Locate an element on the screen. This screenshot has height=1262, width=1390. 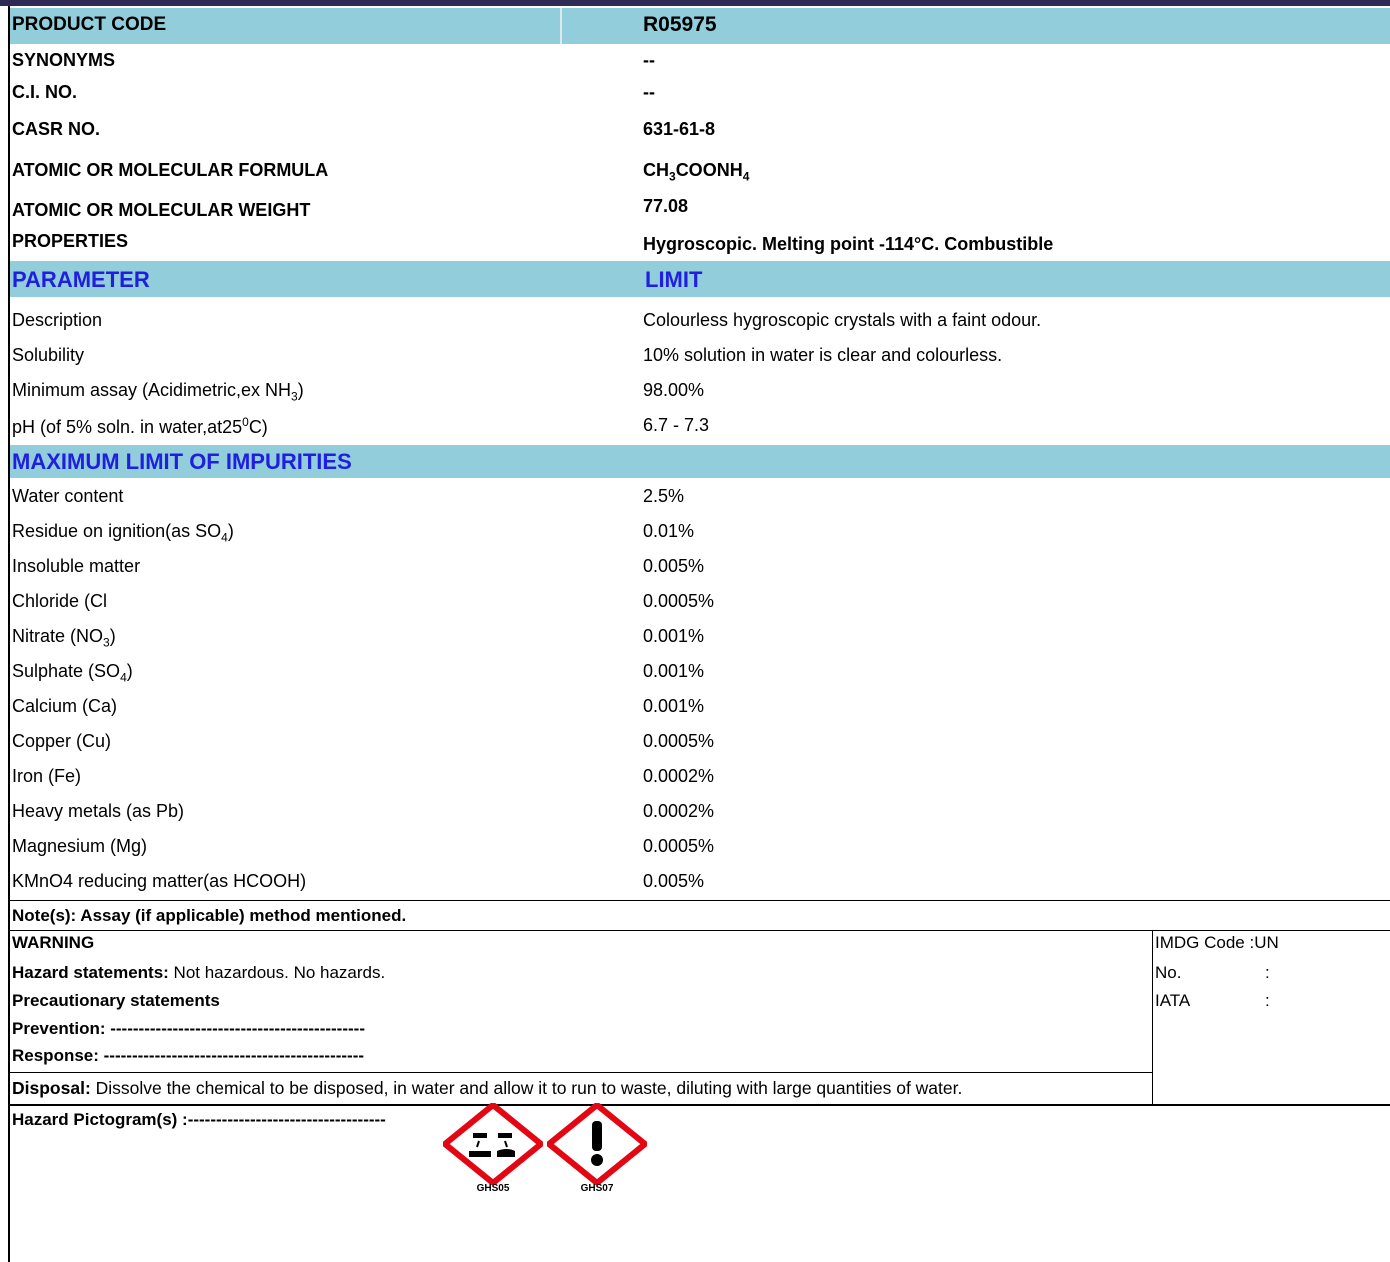
info-label: SYNONYMS is located at coordinates (64, 60).